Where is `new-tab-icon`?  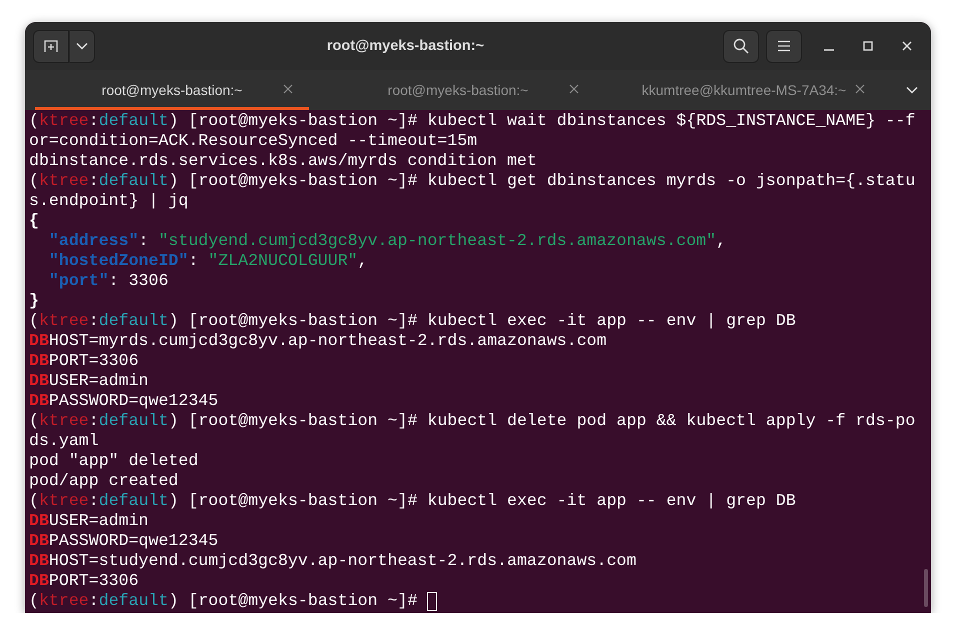 new-tab-icon is located at coordinates (51, 46).